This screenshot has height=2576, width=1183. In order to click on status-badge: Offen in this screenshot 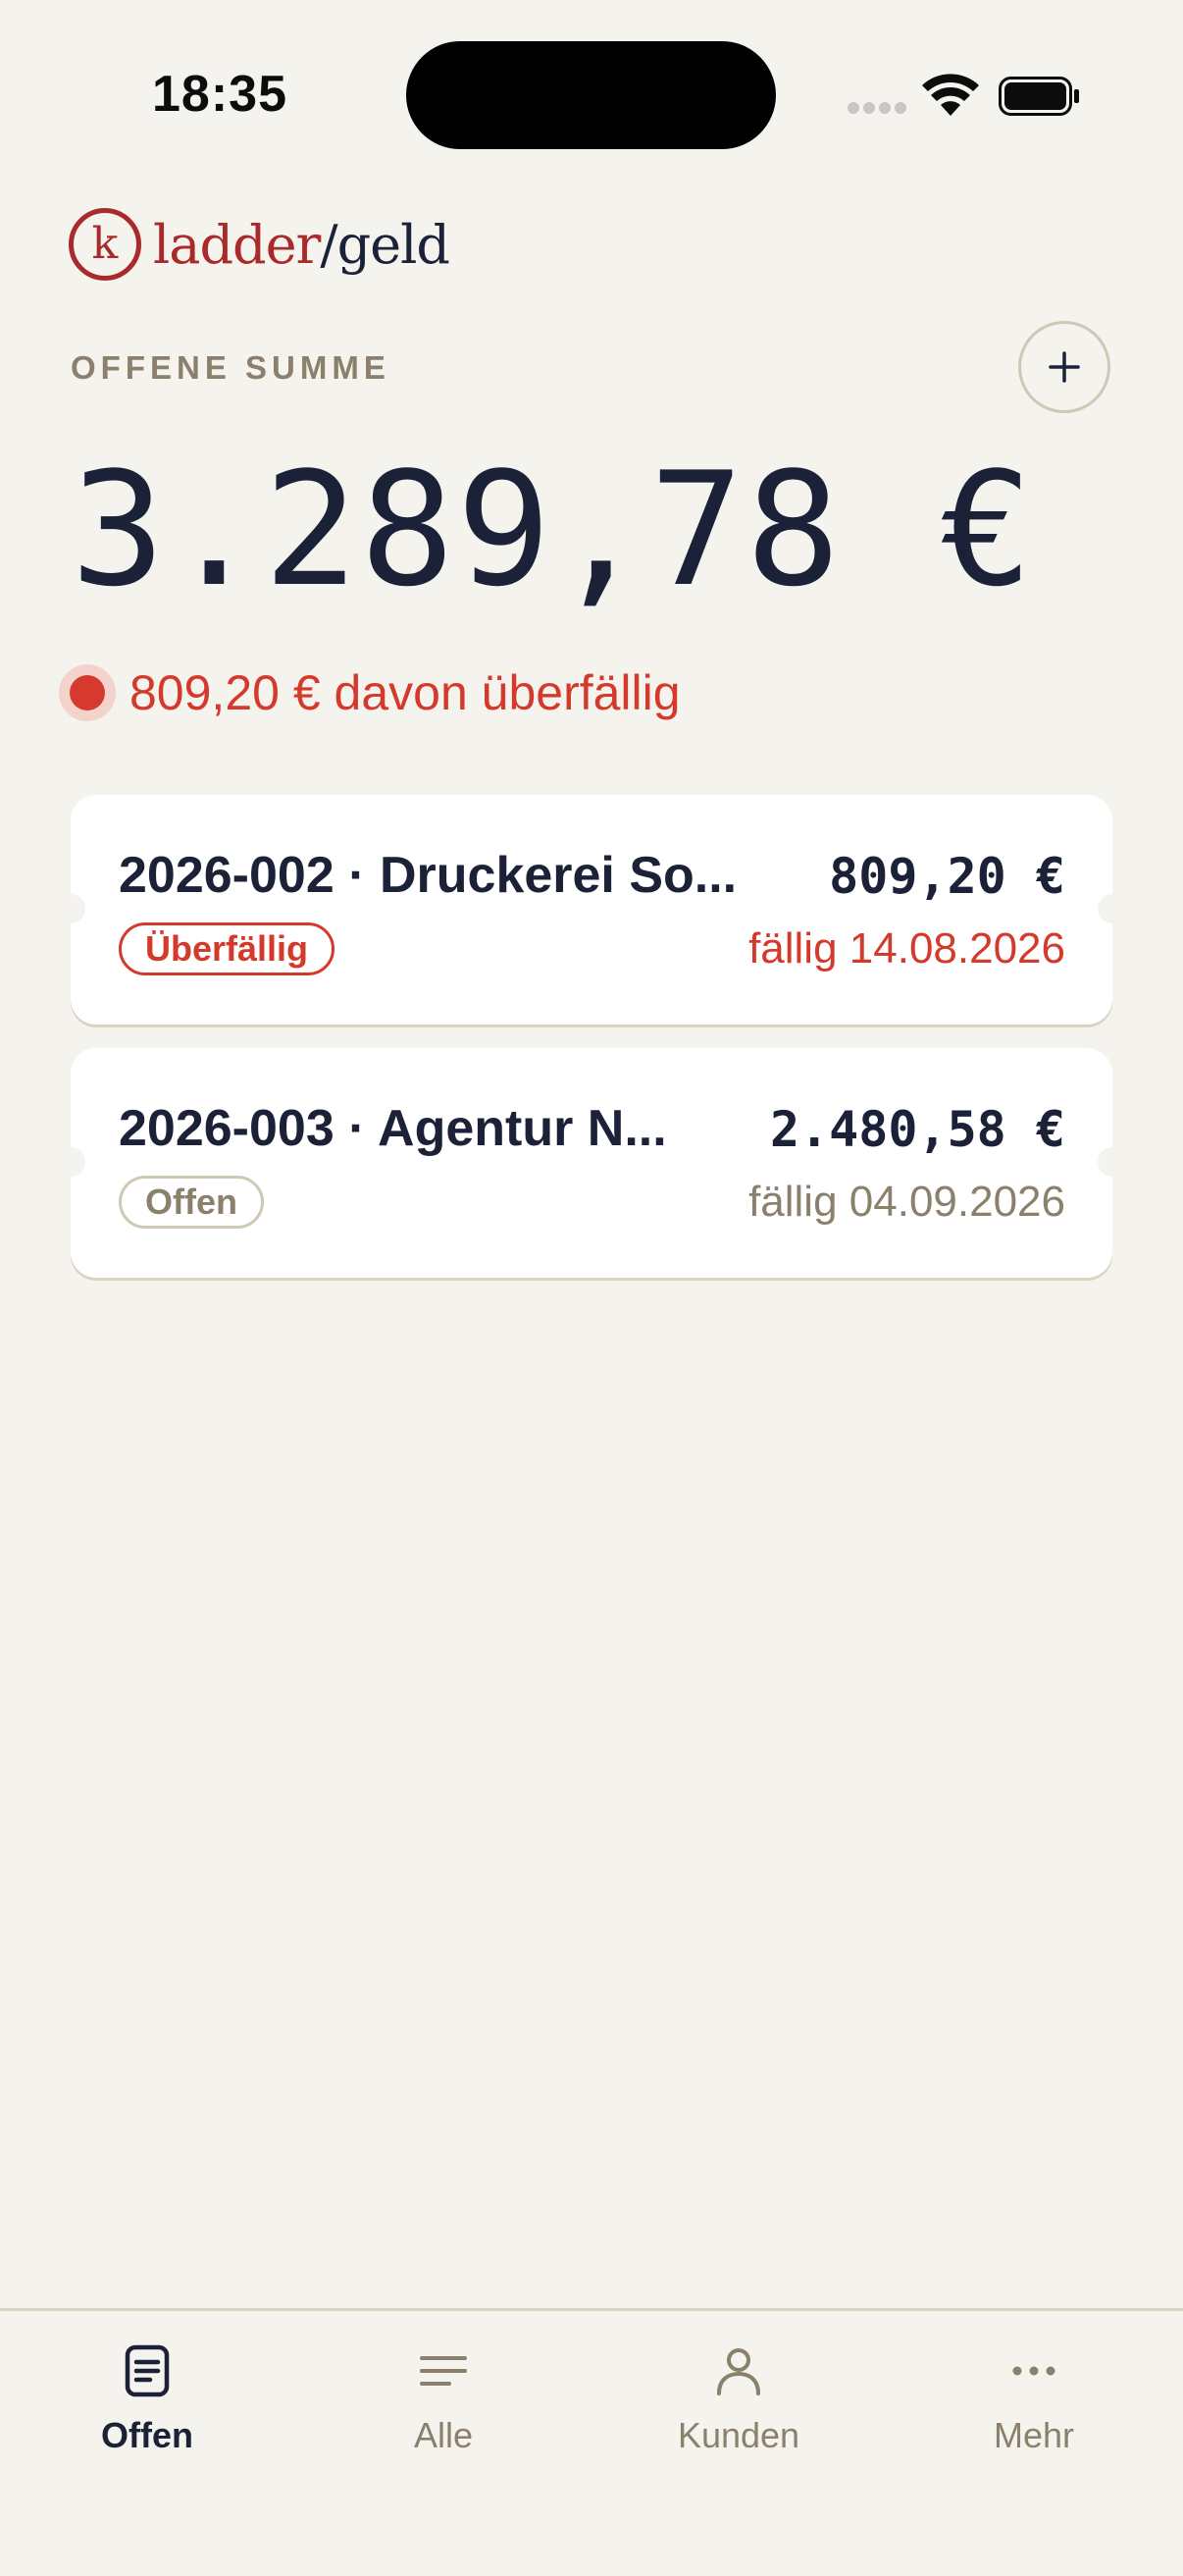, I will do `click(191, 1202)`.